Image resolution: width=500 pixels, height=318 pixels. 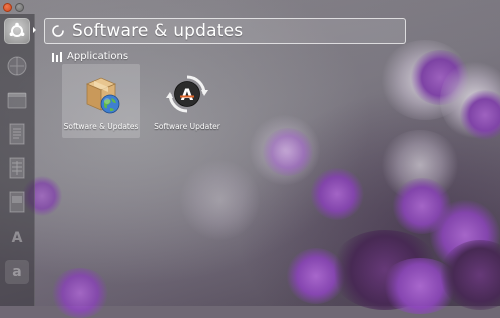 What do you see at coordinates (19, 7) in the screenshot?
I see `maximize-icon` at bounding box center [19, 7].